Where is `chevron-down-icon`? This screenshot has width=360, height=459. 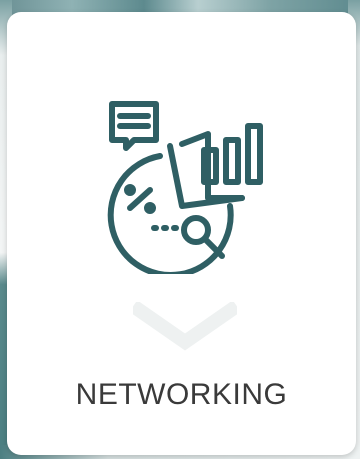
chevron-down-icon is located at coordinates (185, 326).